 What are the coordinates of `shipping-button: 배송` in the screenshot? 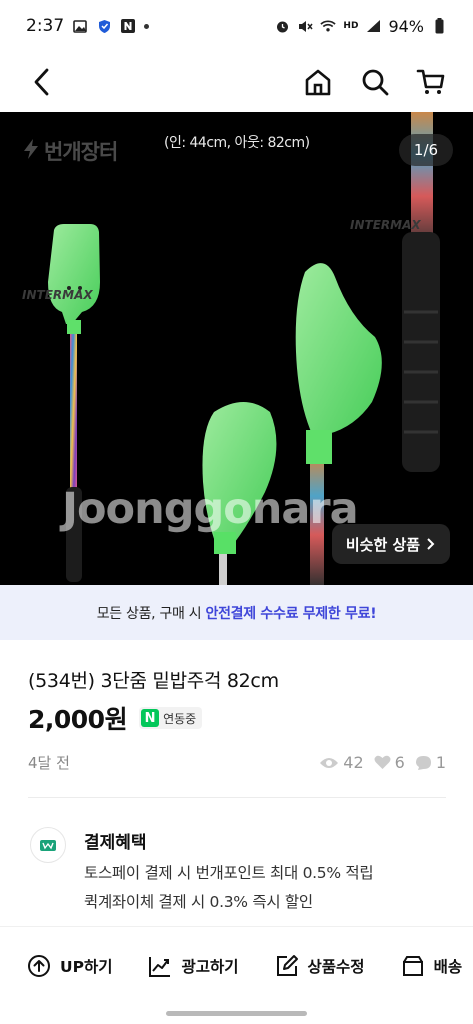 It's located at (432, 966).